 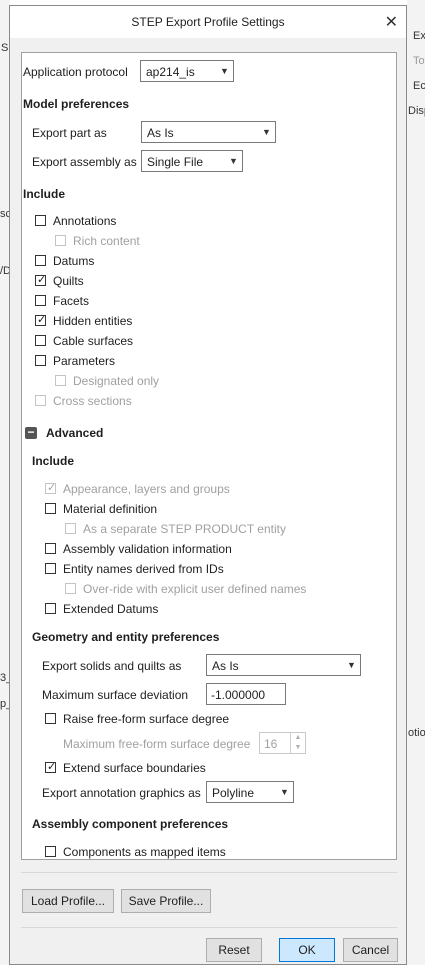 What do you see at coordinates (121, 793) in the screenshot?
I see `export-annotation-label: Export annotation graphics as` at bounding box center [121, 793].